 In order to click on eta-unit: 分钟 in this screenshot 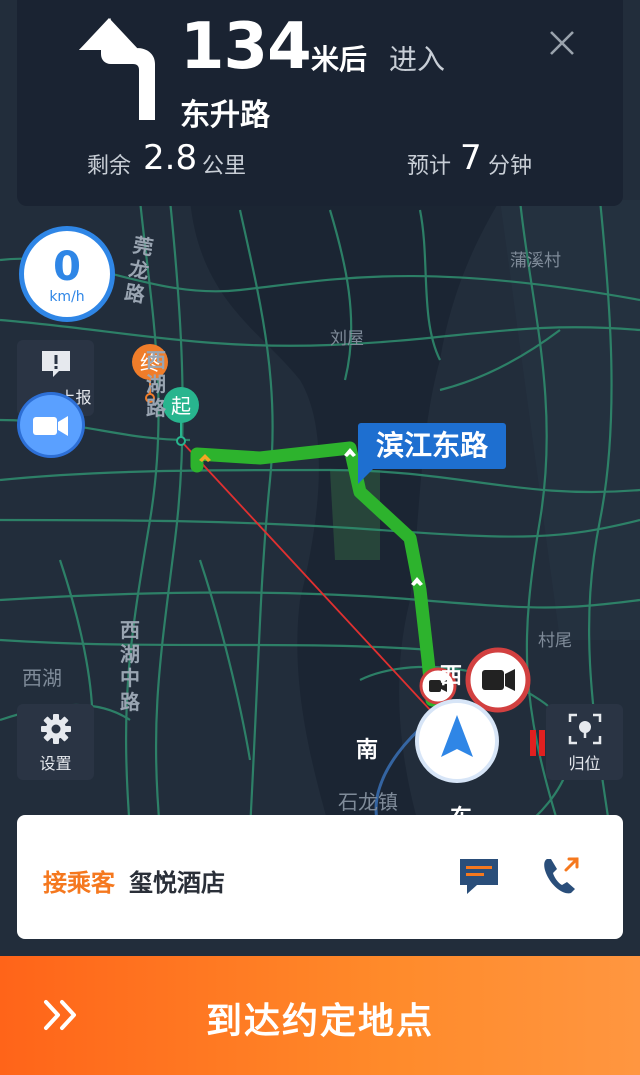, I will do `click(510, 166)`.